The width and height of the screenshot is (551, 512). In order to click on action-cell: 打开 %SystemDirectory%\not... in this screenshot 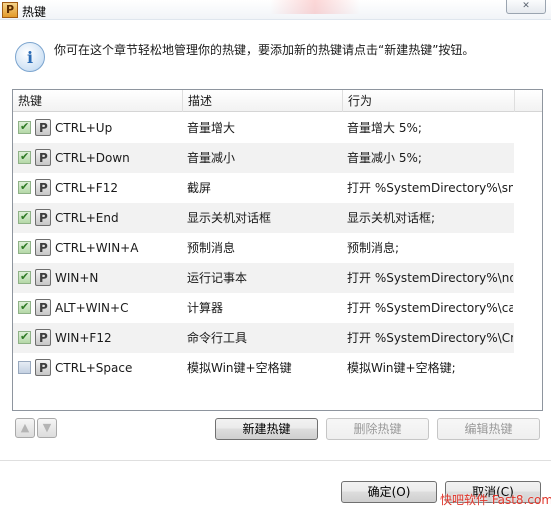, I will do `click(430, 278)`.